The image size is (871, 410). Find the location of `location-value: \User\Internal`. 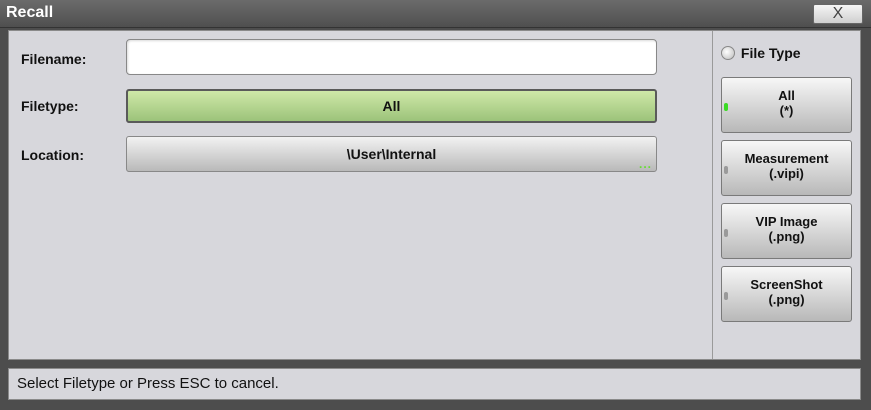

location-value: \User\Internal is located at coordinates (391, 154).